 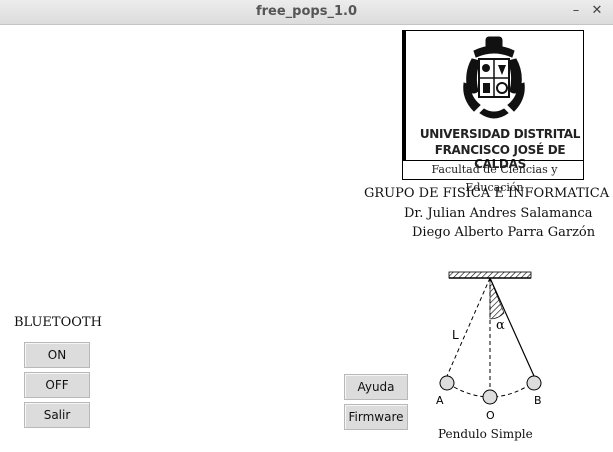 What do you see at coordinates (485, 434) in the screenshot?
I see `pendulum-caption: Pendulo Simple` at bounding box center [485, 434].